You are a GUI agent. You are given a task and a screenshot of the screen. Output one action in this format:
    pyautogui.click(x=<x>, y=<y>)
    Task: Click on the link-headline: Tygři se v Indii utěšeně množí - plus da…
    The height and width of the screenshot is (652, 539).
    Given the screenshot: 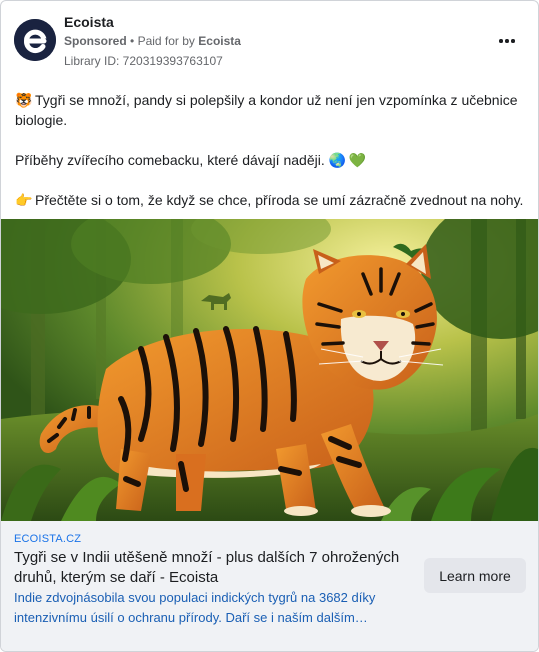 What is the action you would take?
    pyautogui.click(x=216, y=568)
    